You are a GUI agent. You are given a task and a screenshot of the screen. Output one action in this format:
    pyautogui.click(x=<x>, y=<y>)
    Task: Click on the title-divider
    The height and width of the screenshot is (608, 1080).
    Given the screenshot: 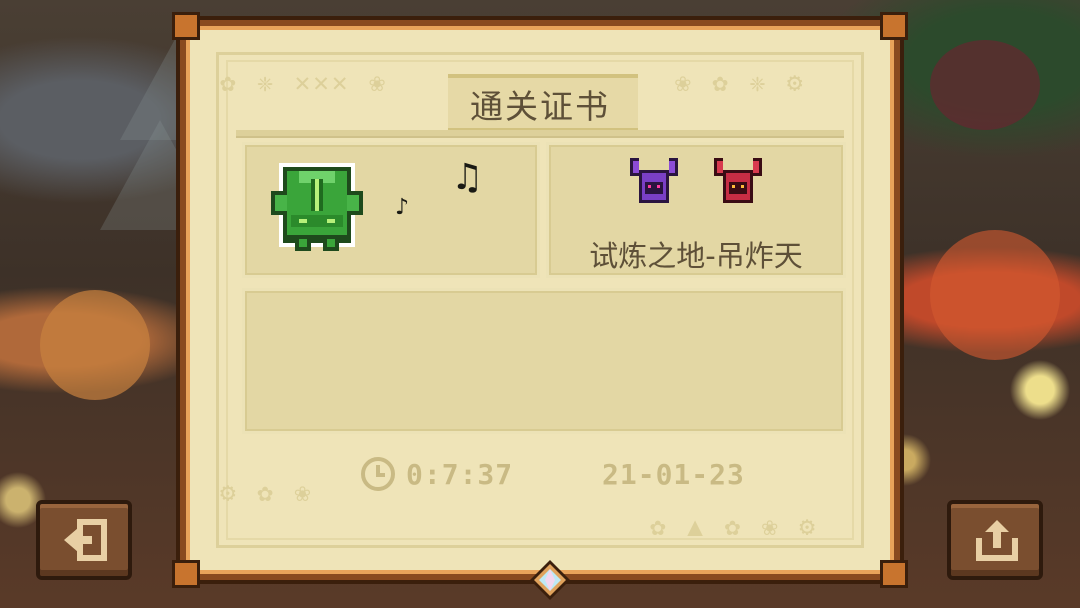 What is the action you would take?
    pyautogui.click(x=540, y=134)
    